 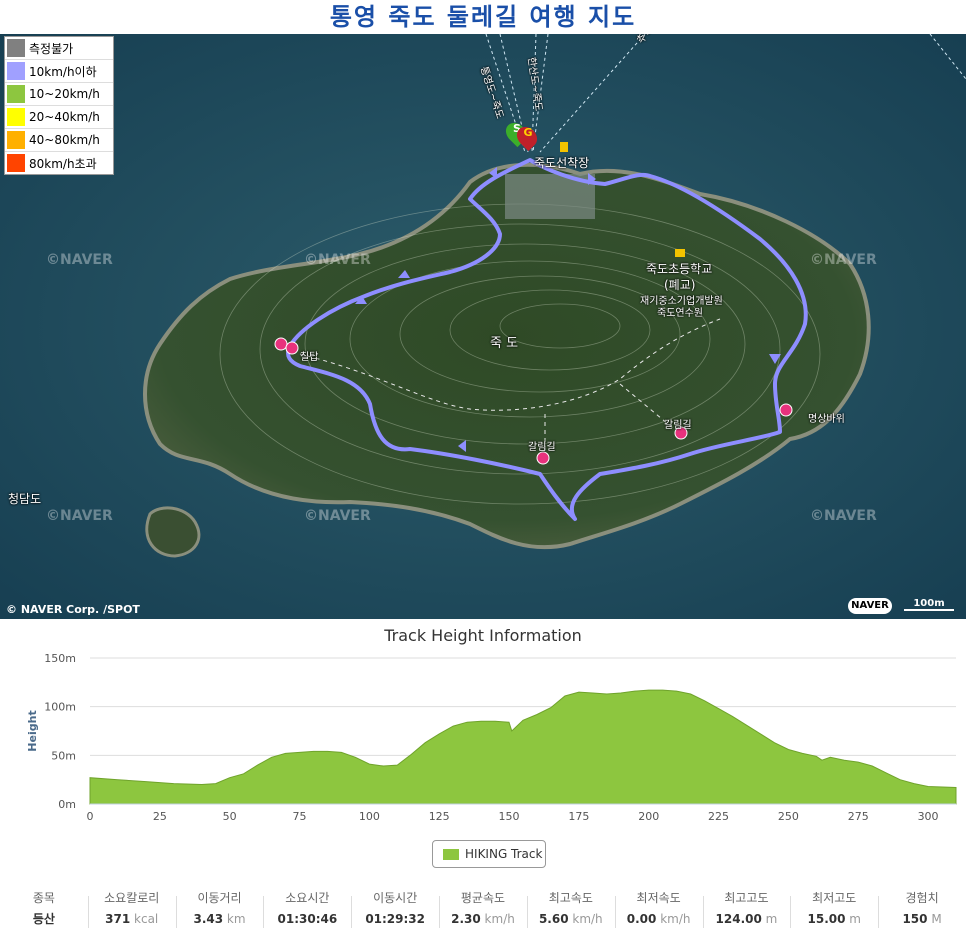 What do you see at coordinates (658, 898) in the screenshot?
I see `stat-label: 최저속도` at bounding box center [658, 898].